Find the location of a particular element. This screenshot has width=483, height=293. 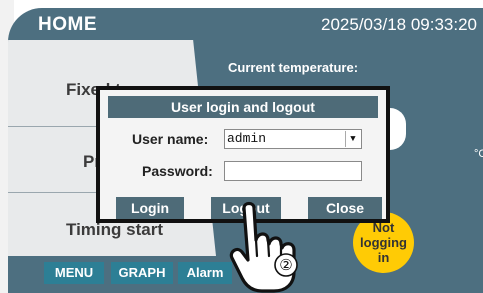

login-button: Login is located at coordinates (150, 208).